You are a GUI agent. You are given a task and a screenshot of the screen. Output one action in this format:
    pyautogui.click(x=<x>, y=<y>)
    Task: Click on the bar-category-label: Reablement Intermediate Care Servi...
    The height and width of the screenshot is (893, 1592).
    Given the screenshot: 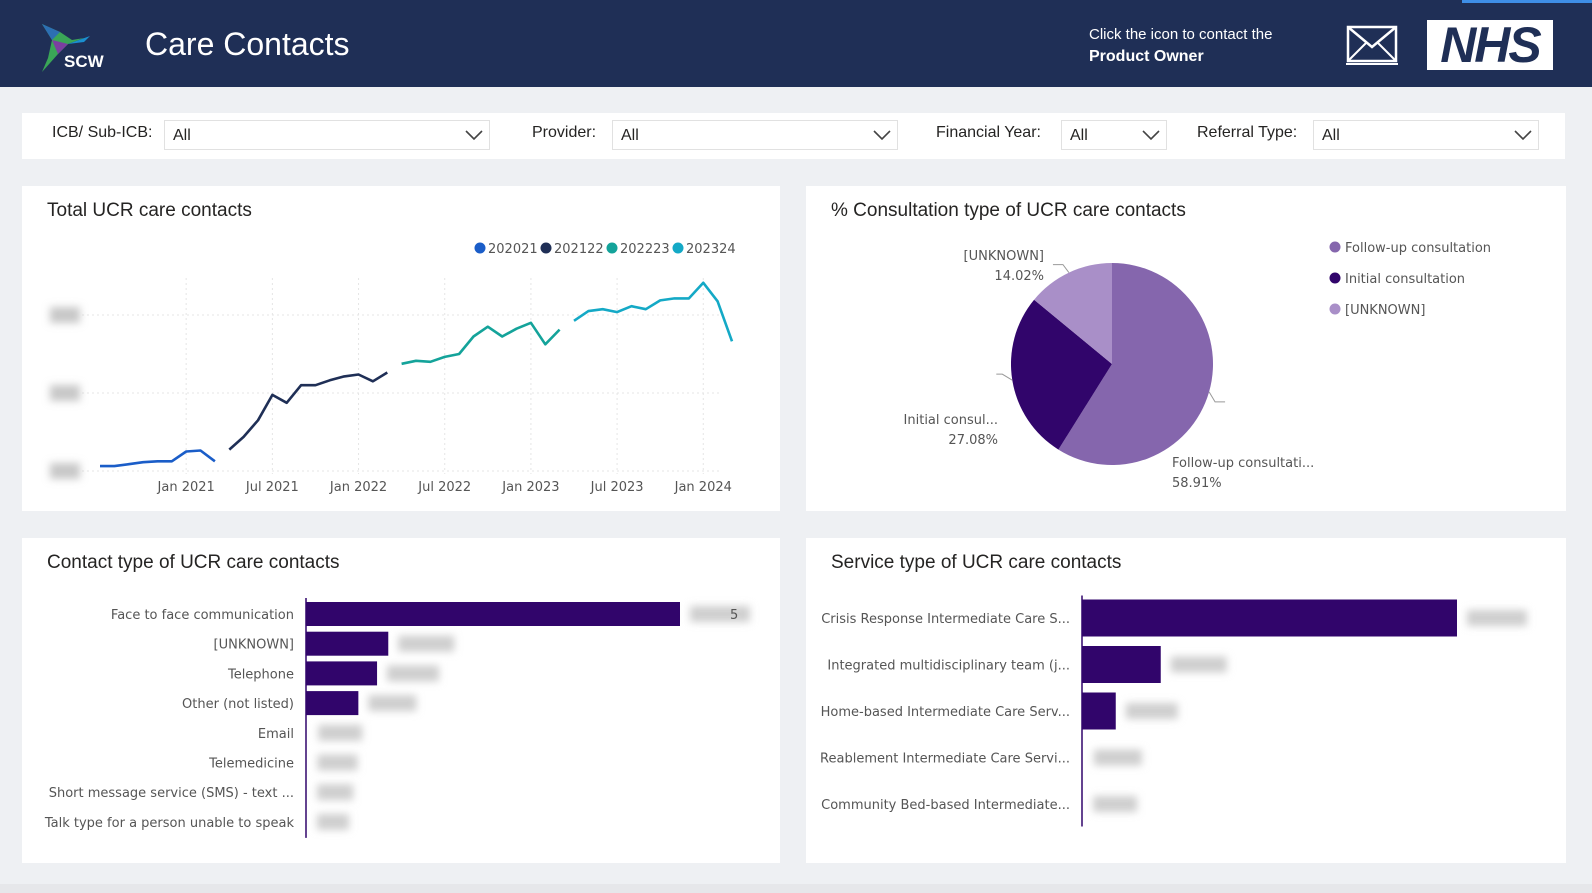 What is the action you would take?
    pyautogui.click(x=945, y=759)
    